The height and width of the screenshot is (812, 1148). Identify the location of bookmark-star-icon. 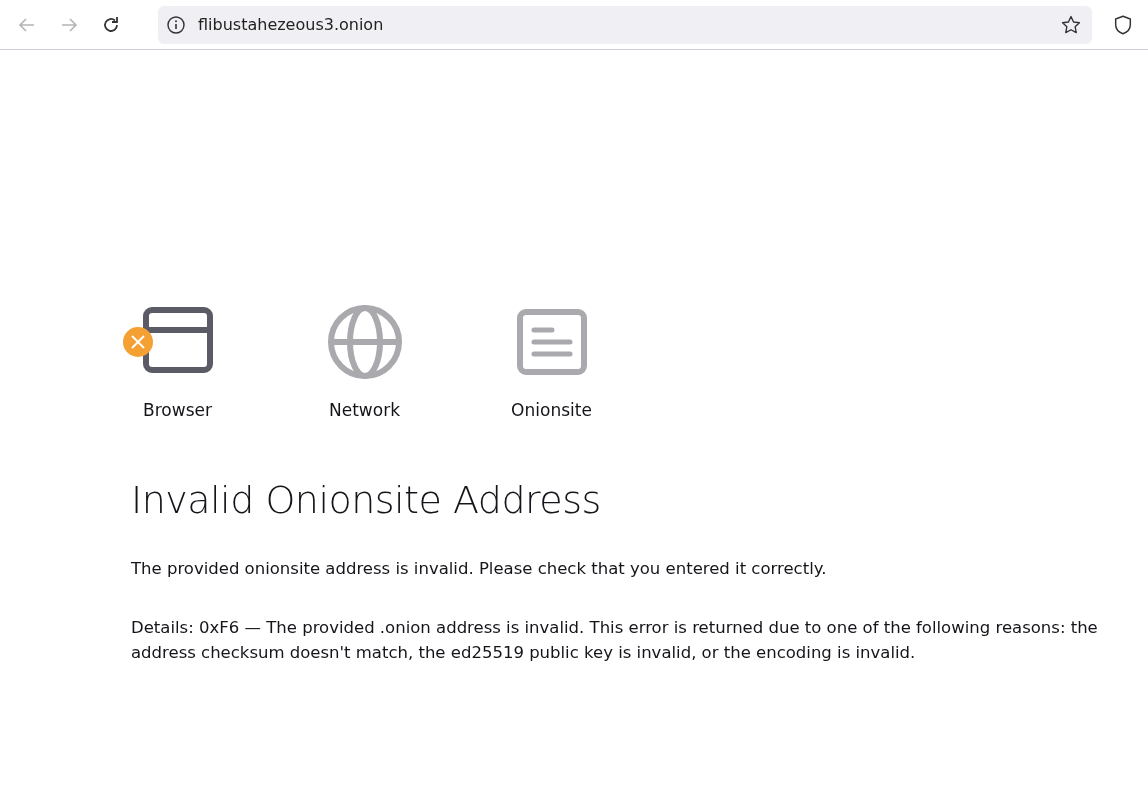
(1071, 24).